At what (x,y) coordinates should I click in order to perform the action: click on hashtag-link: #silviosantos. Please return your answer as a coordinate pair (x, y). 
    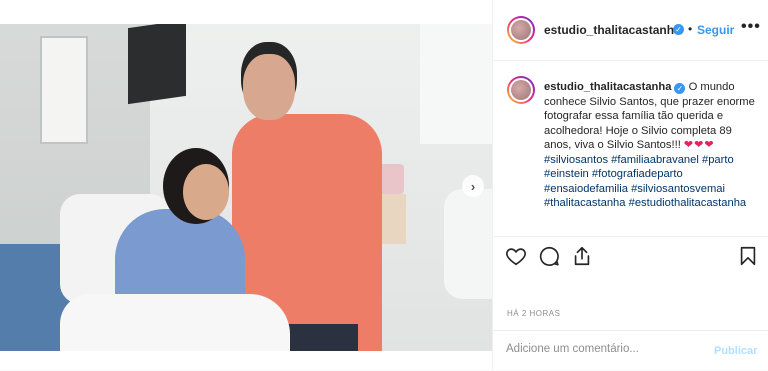
    Looking at the image, I should click on (576, 160).